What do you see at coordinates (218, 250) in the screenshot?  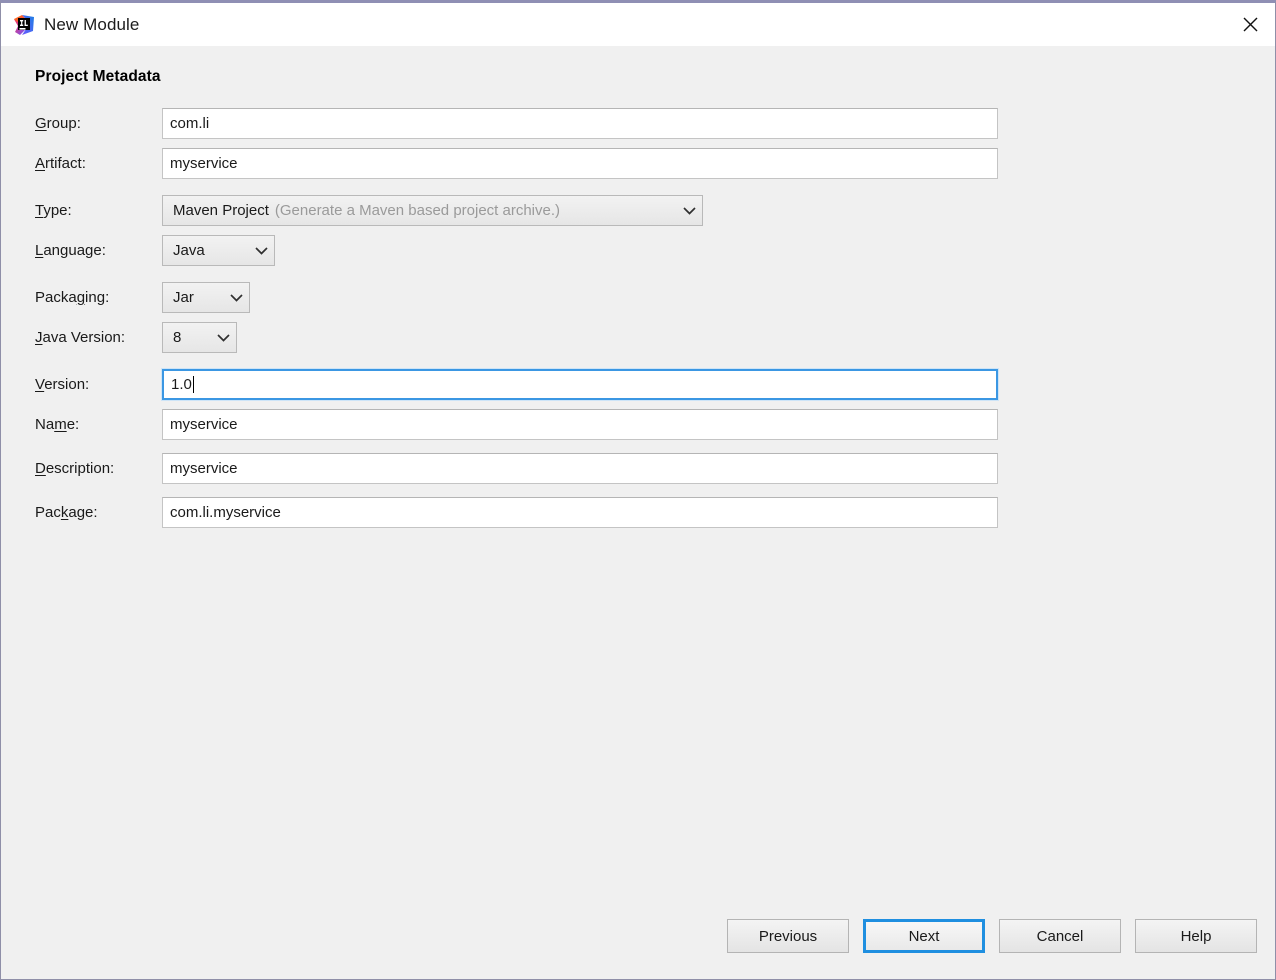 I see `language-combobox: Java` at bounding box center [218, 250].